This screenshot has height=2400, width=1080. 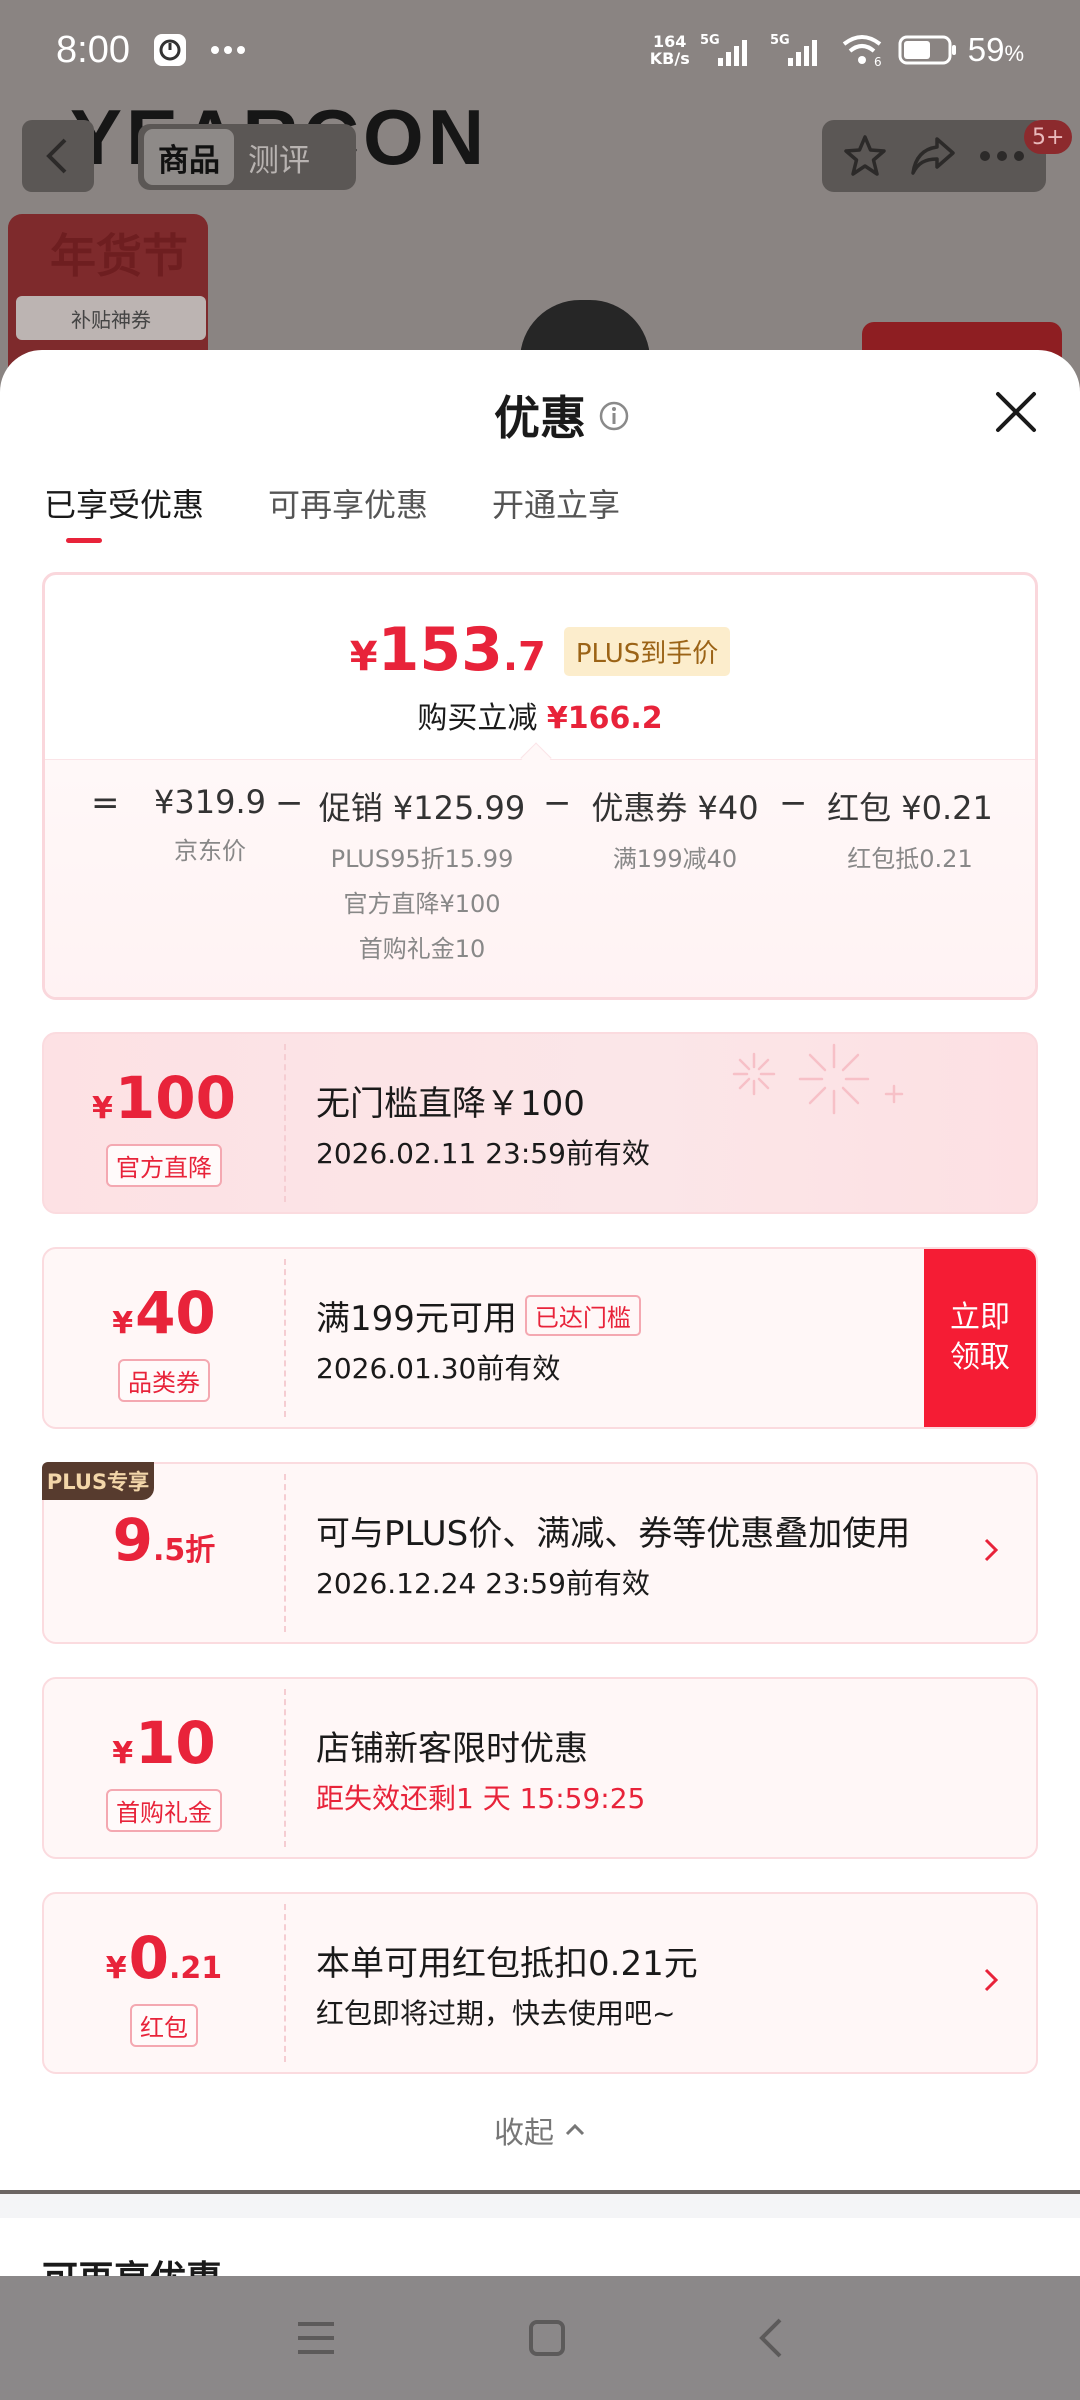 I want to click on section-divider, so click(x=540, y=2206).